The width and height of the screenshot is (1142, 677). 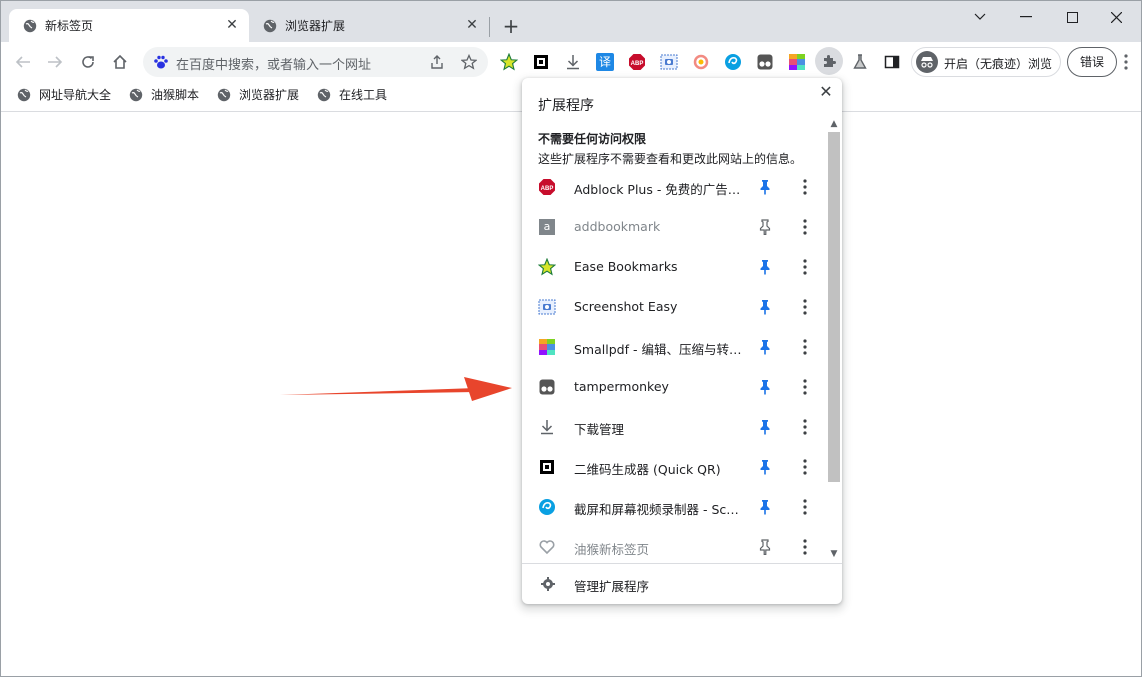 I want to click on address-bar: 在百度中搜索，或者输入一个网址, so click(x=315, y=62).